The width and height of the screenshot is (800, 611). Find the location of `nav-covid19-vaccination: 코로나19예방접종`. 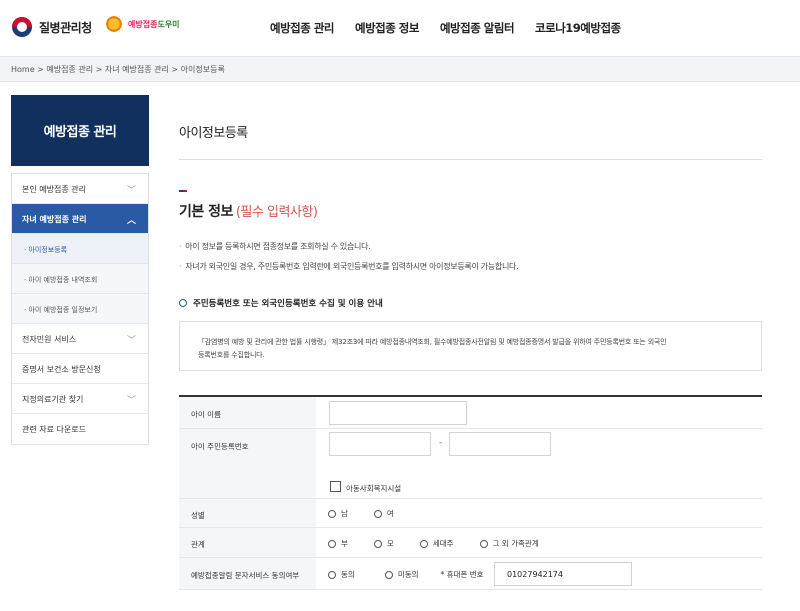

nav-covid19-vaccination: 코로나19예방접종 is located at coordinates (578, 28).